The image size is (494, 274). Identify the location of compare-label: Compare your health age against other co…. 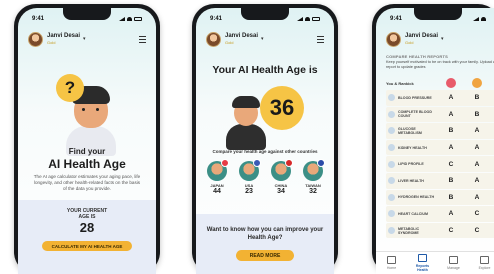
(265, 151).